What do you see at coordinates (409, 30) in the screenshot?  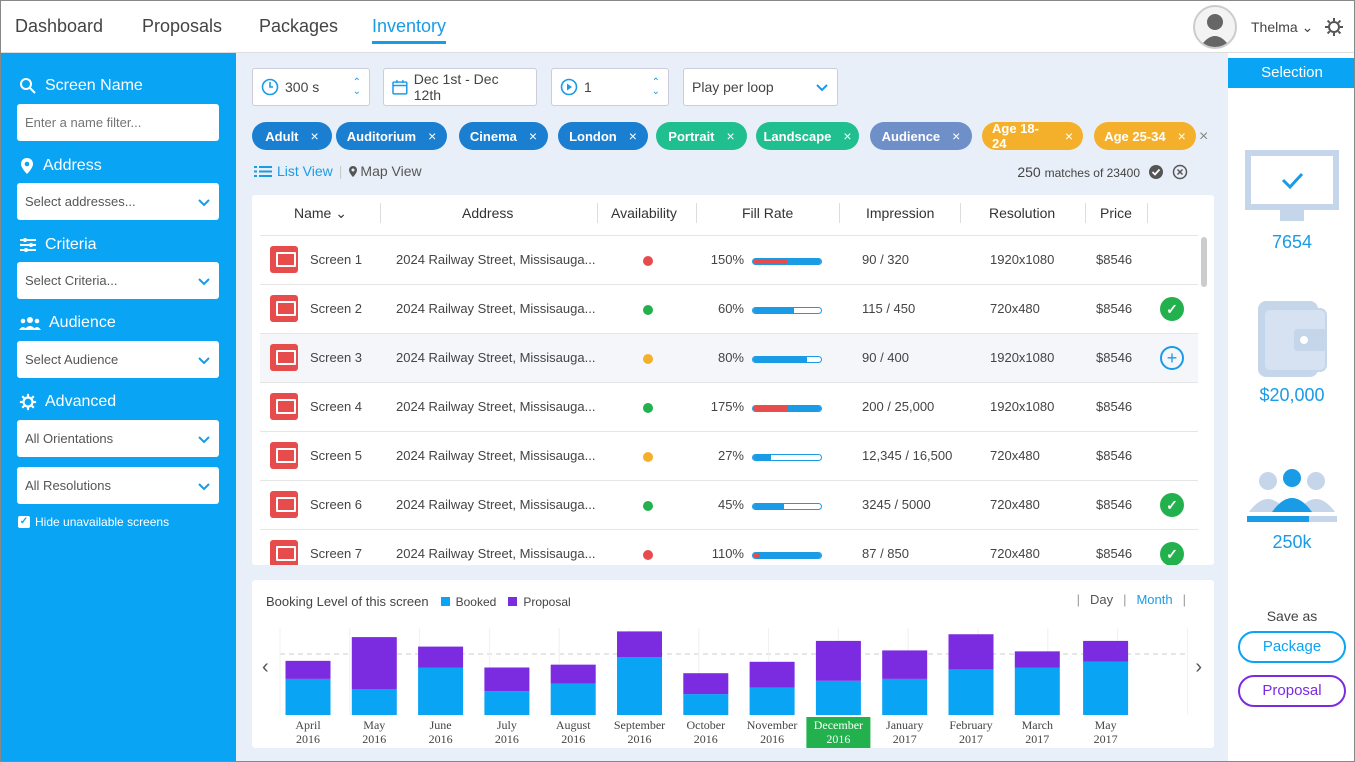 I see `nav-tab-inventory: Inventory` at bounding box center [409, 30].